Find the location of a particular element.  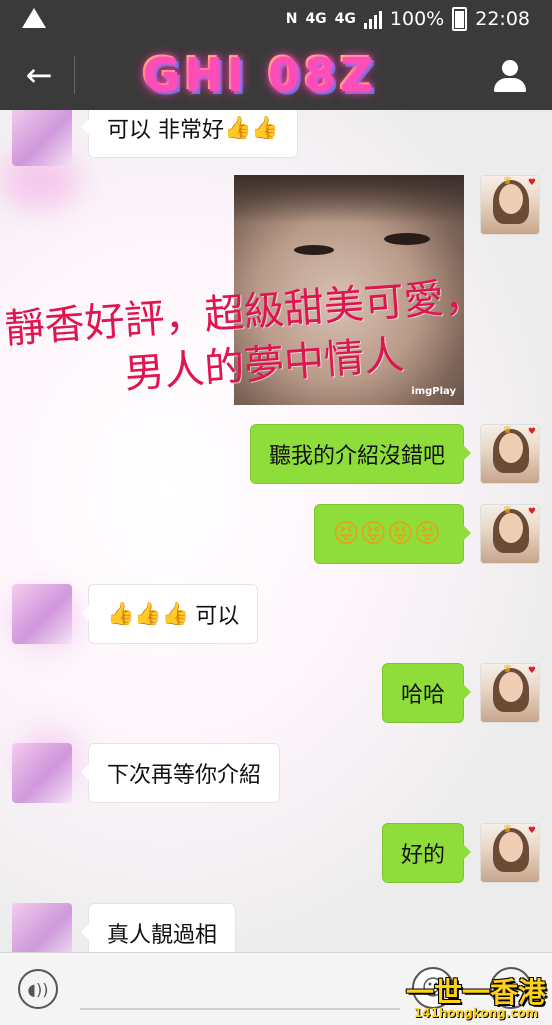

status-icons: N 4G 4G 100% 22:08 is located at coordinates (408, 19).